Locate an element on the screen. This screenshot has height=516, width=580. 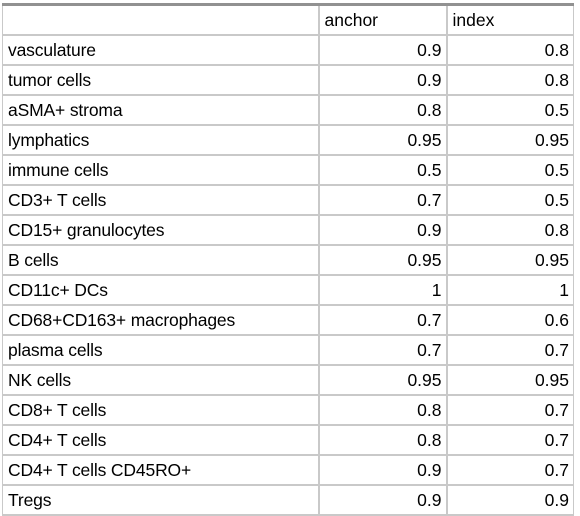
table-row: vasculature 0.9 0.8 is located at coordinates (288, 50).